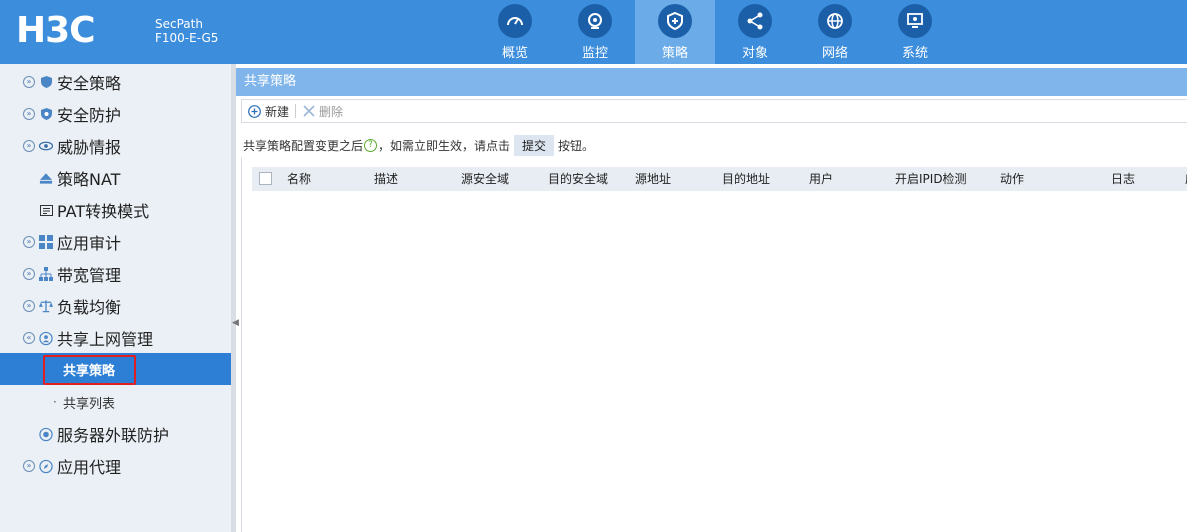 The width and height of the screenshot is (1187, 532). I want to click on sidebar-item-app-proxy: » 应用代理, so click(115, 466).